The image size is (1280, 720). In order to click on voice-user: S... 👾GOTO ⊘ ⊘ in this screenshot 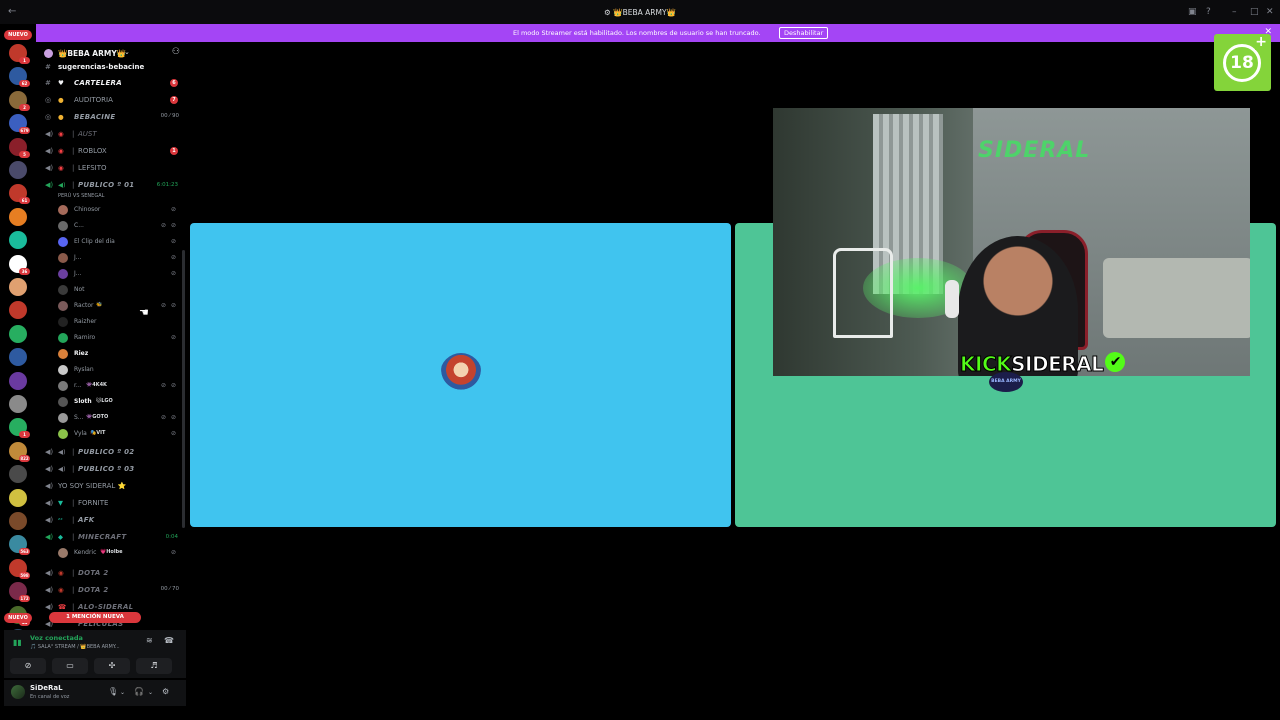, I will do `click(111, 418)`.